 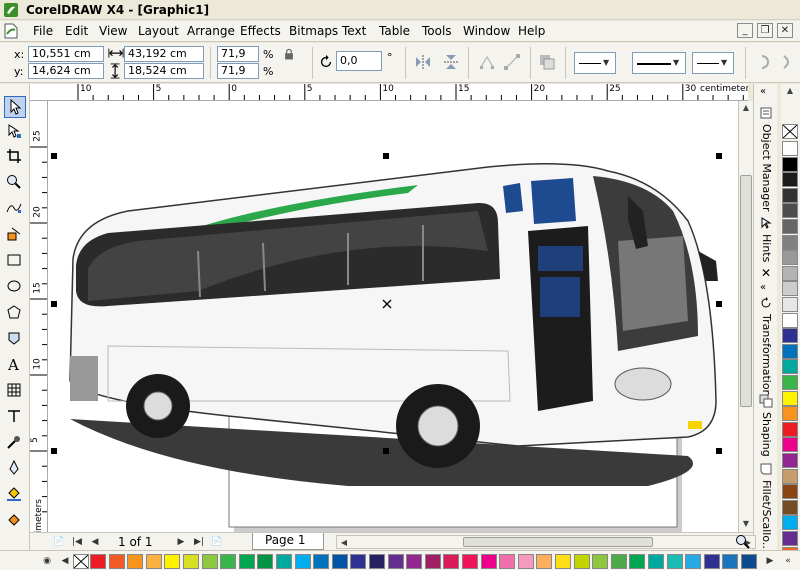 What do you see at coordinates (423, 62) in the screenshot?
I see `mirror-horizontal-icon` at bounding box center [423, 62].